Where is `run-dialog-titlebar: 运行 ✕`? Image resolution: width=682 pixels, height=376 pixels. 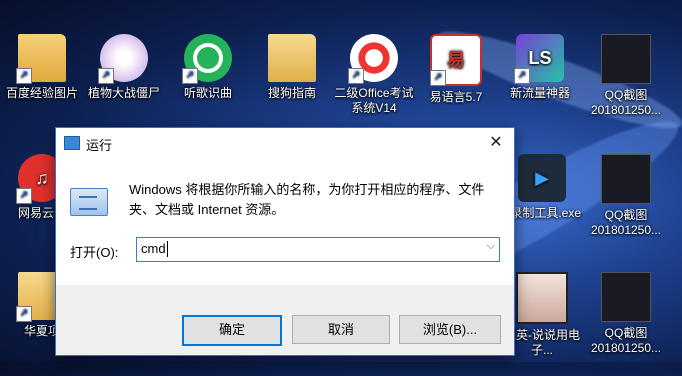 run-dialog-titlebar: 运行 ✕ is located at coordinates (285, 143).